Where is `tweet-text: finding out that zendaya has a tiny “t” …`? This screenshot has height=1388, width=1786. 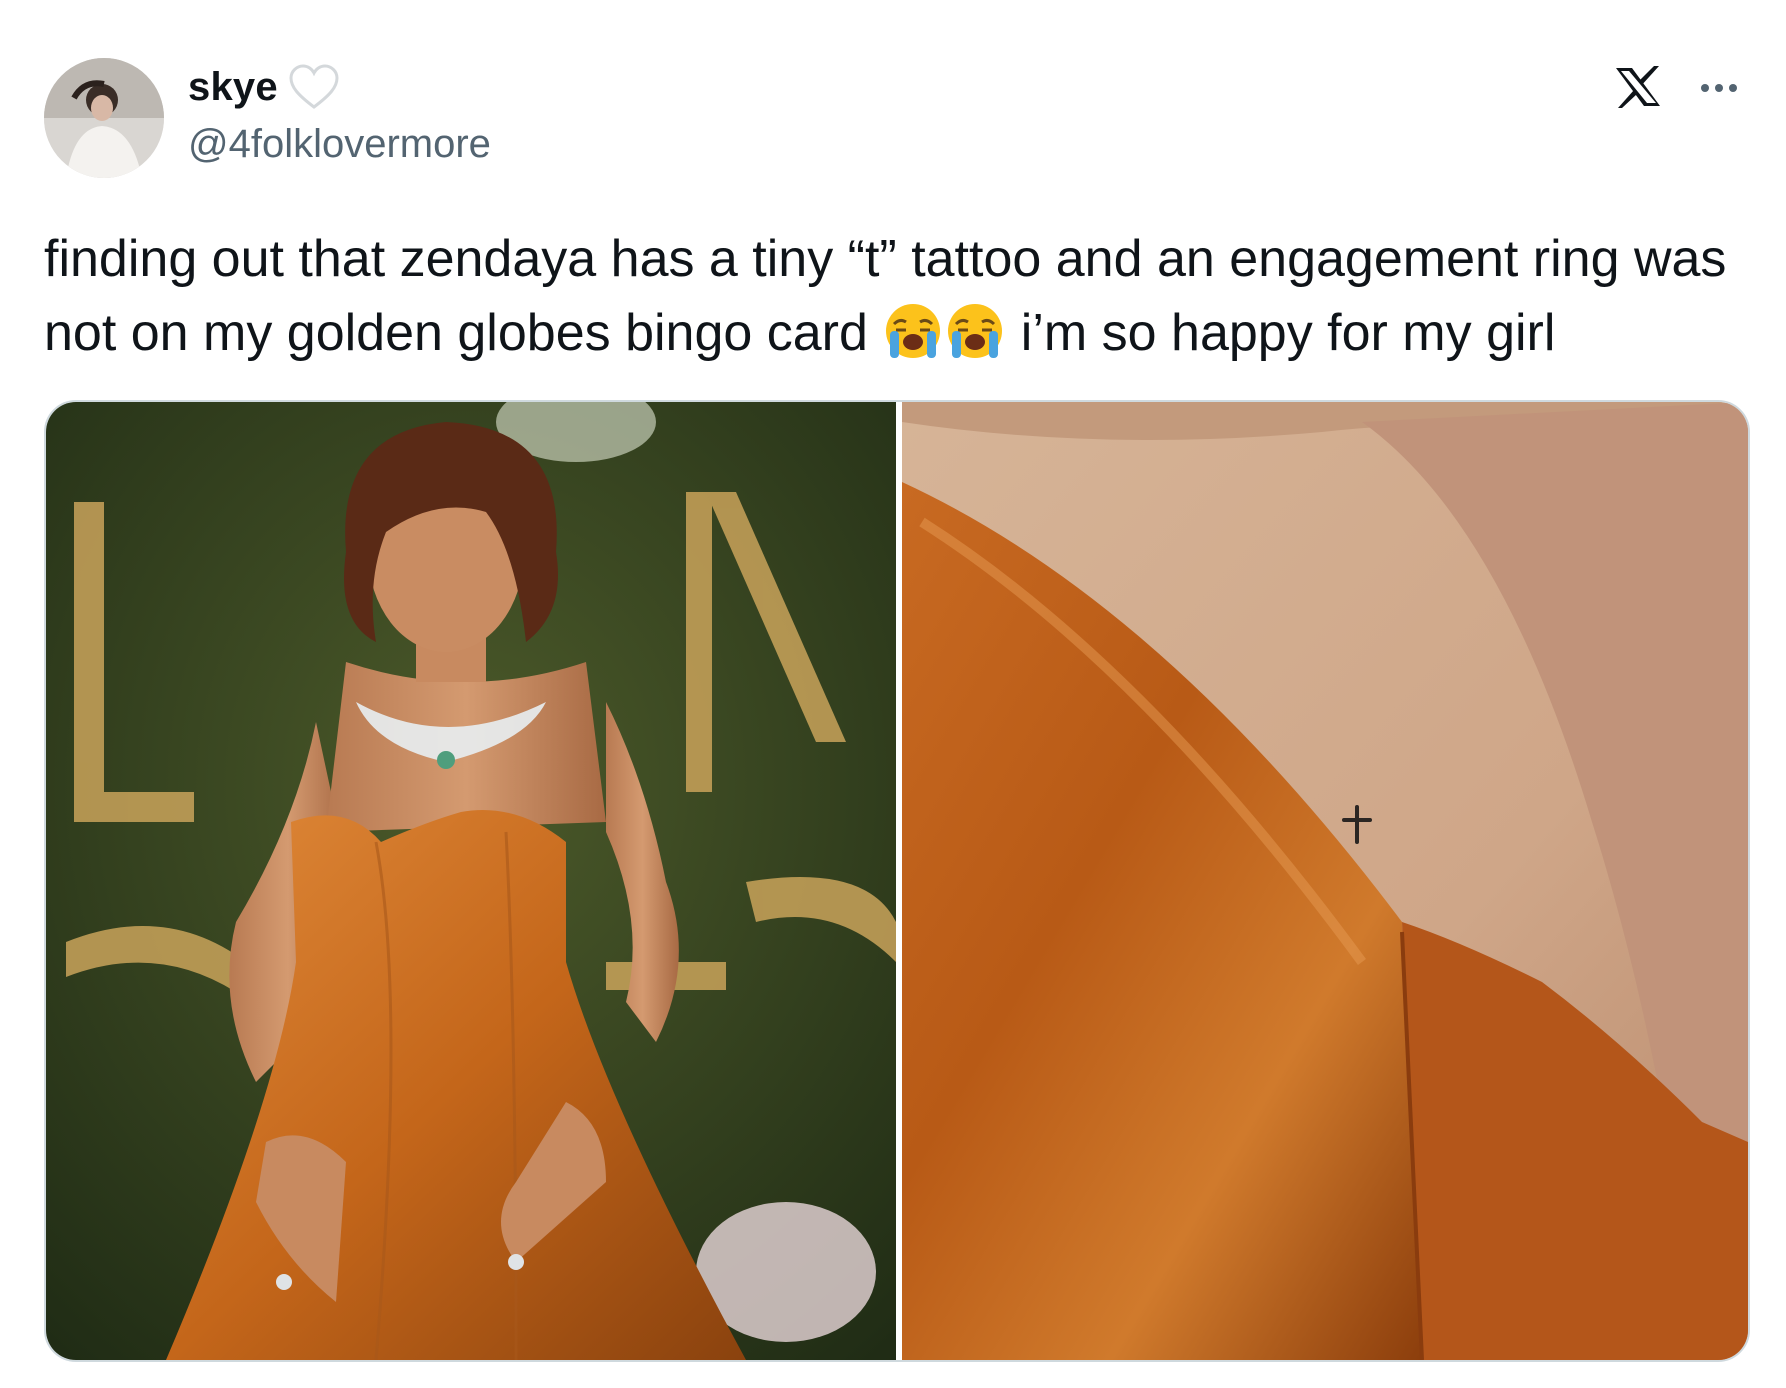
tweet-text: finding out that zendaya has a tiny “t” … is located at coordinates (894, 296).